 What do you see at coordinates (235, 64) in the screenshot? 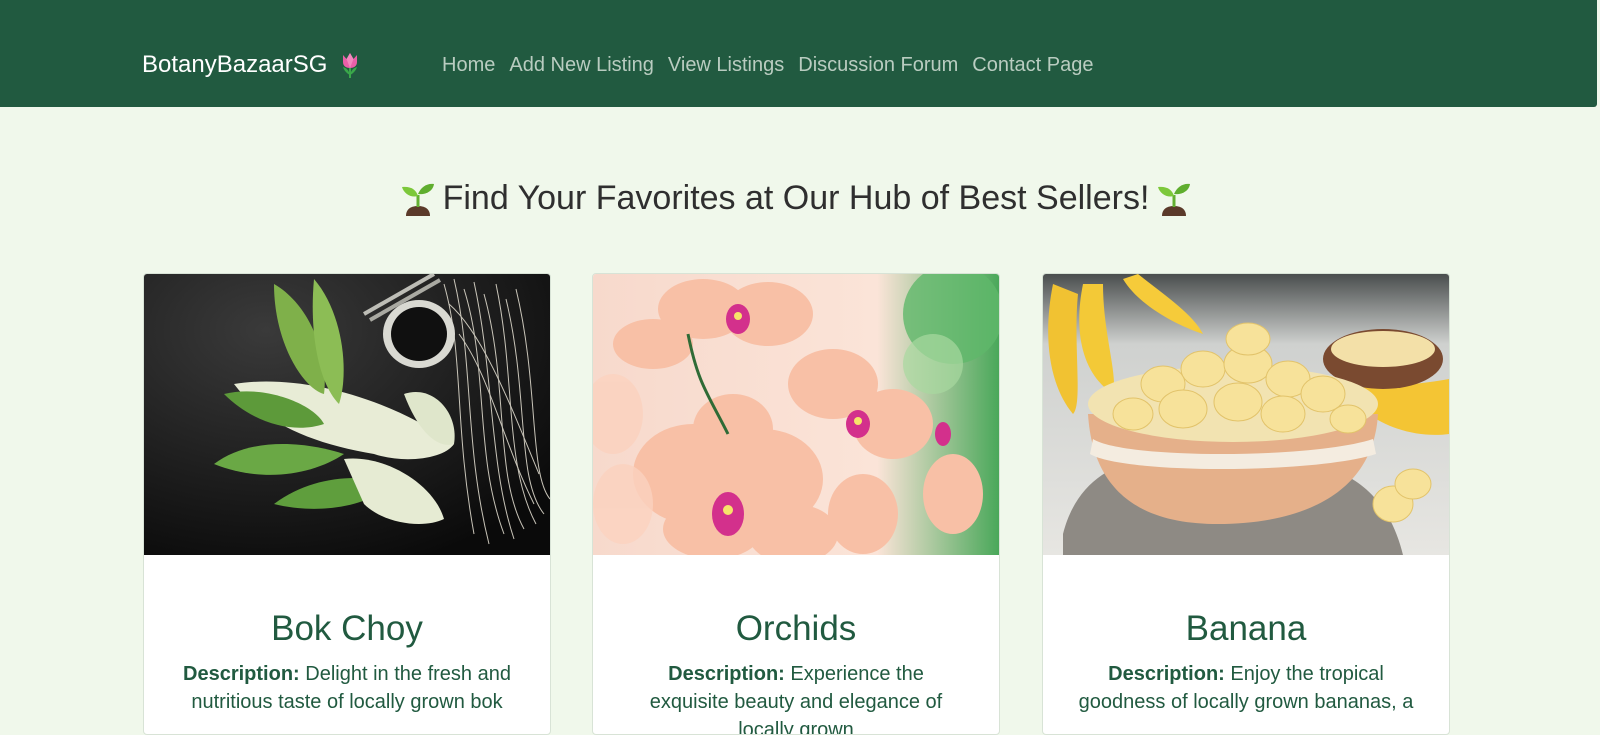
I see `brand-name: BotanyBazaarSG` at bounding box center [235, 64].